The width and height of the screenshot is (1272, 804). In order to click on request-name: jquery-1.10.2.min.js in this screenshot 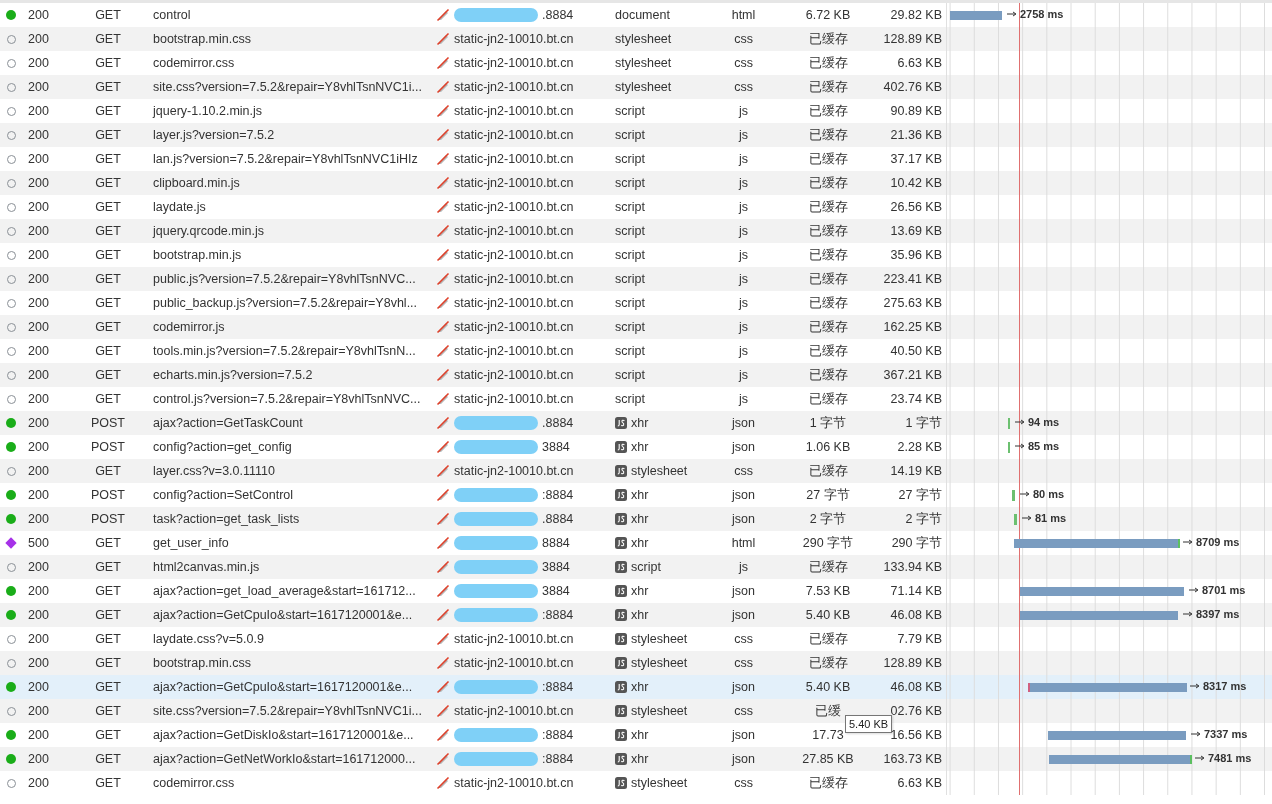, I will do `click(208, 111)`.